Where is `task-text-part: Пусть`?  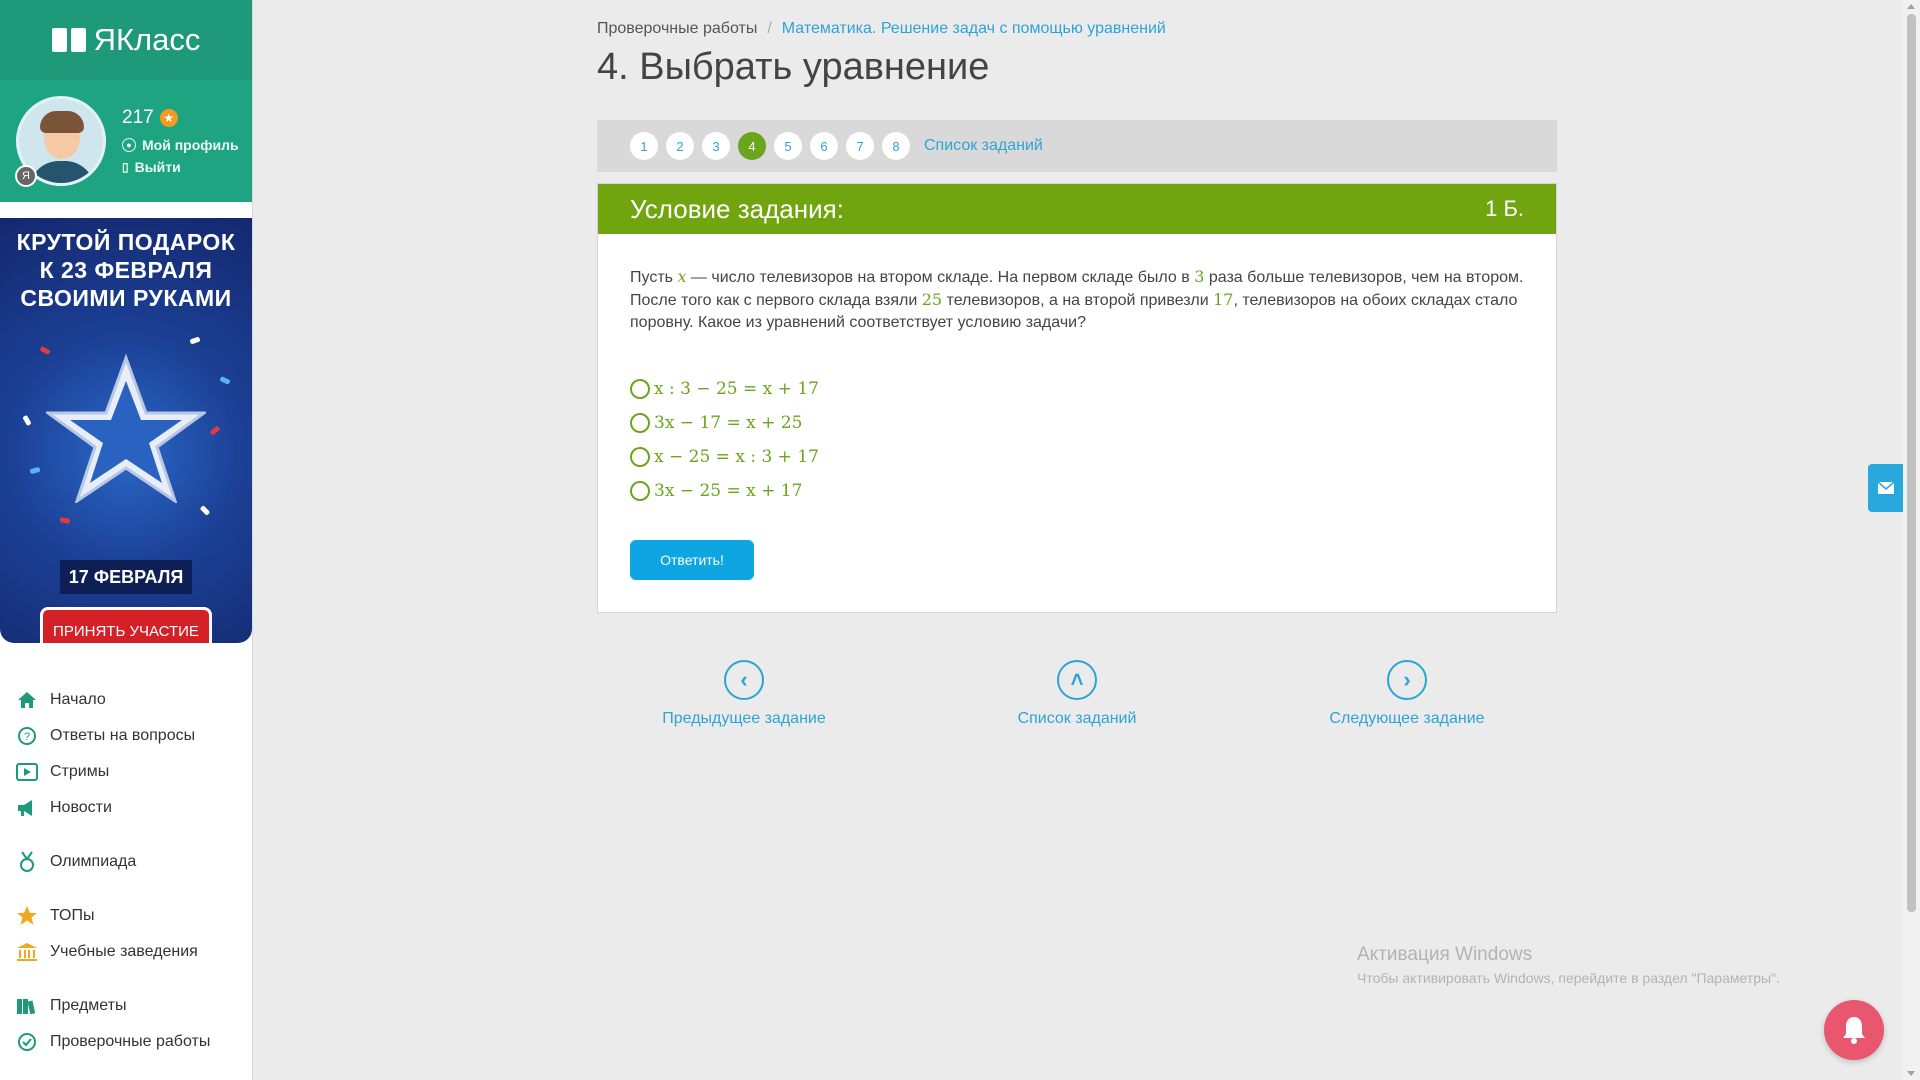 task-text-part: Пусть is located at coordinates (654, 277).